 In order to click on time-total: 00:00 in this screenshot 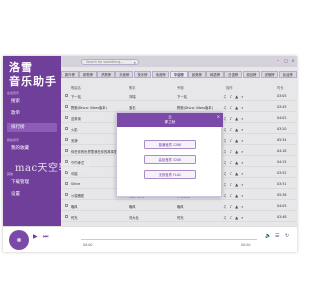, I will do `click(246, 245)`.